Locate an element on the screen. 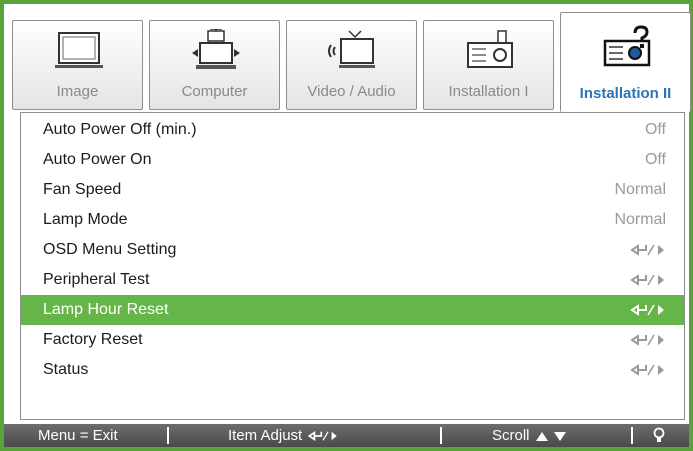 The width and height of the screenshot is (693, 451). tab-image-label: Image is located at coordinates (77, 91).